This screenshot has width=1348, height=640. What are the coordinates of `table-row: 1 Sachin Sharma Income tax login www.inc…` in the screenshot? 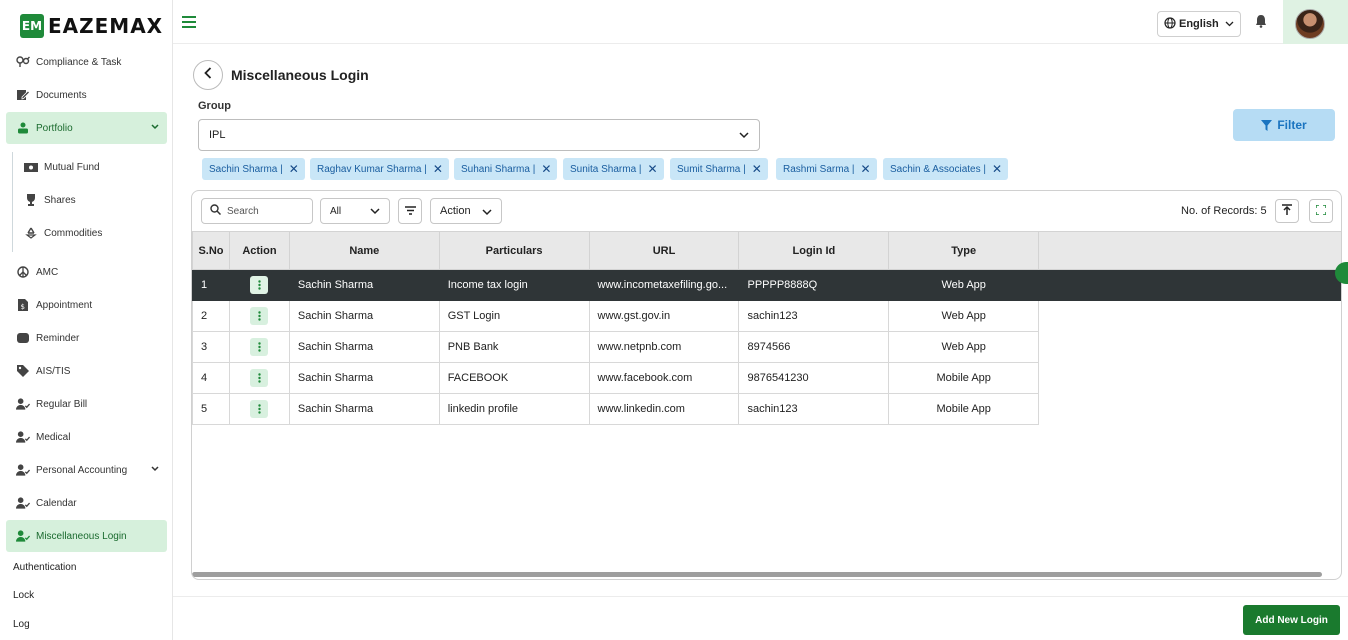 It's located at (766, 285).